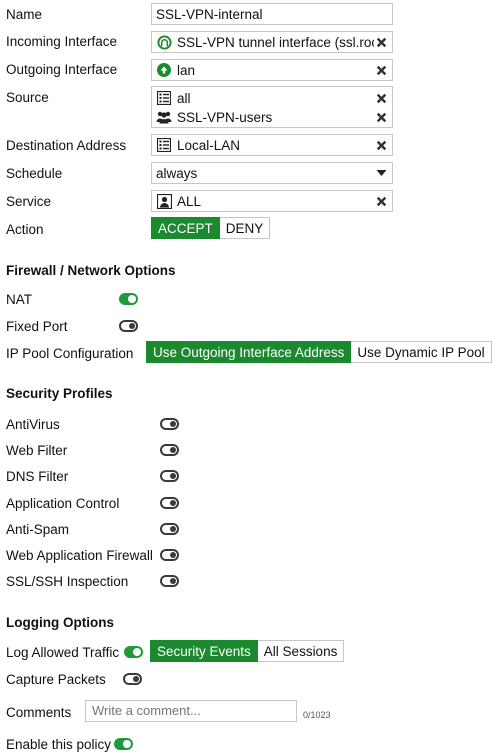  What do you see at coordinates (60, 622) in the screenshot?
I see `logging-options-heading: Logging Options` at bounding box center [60, 622].